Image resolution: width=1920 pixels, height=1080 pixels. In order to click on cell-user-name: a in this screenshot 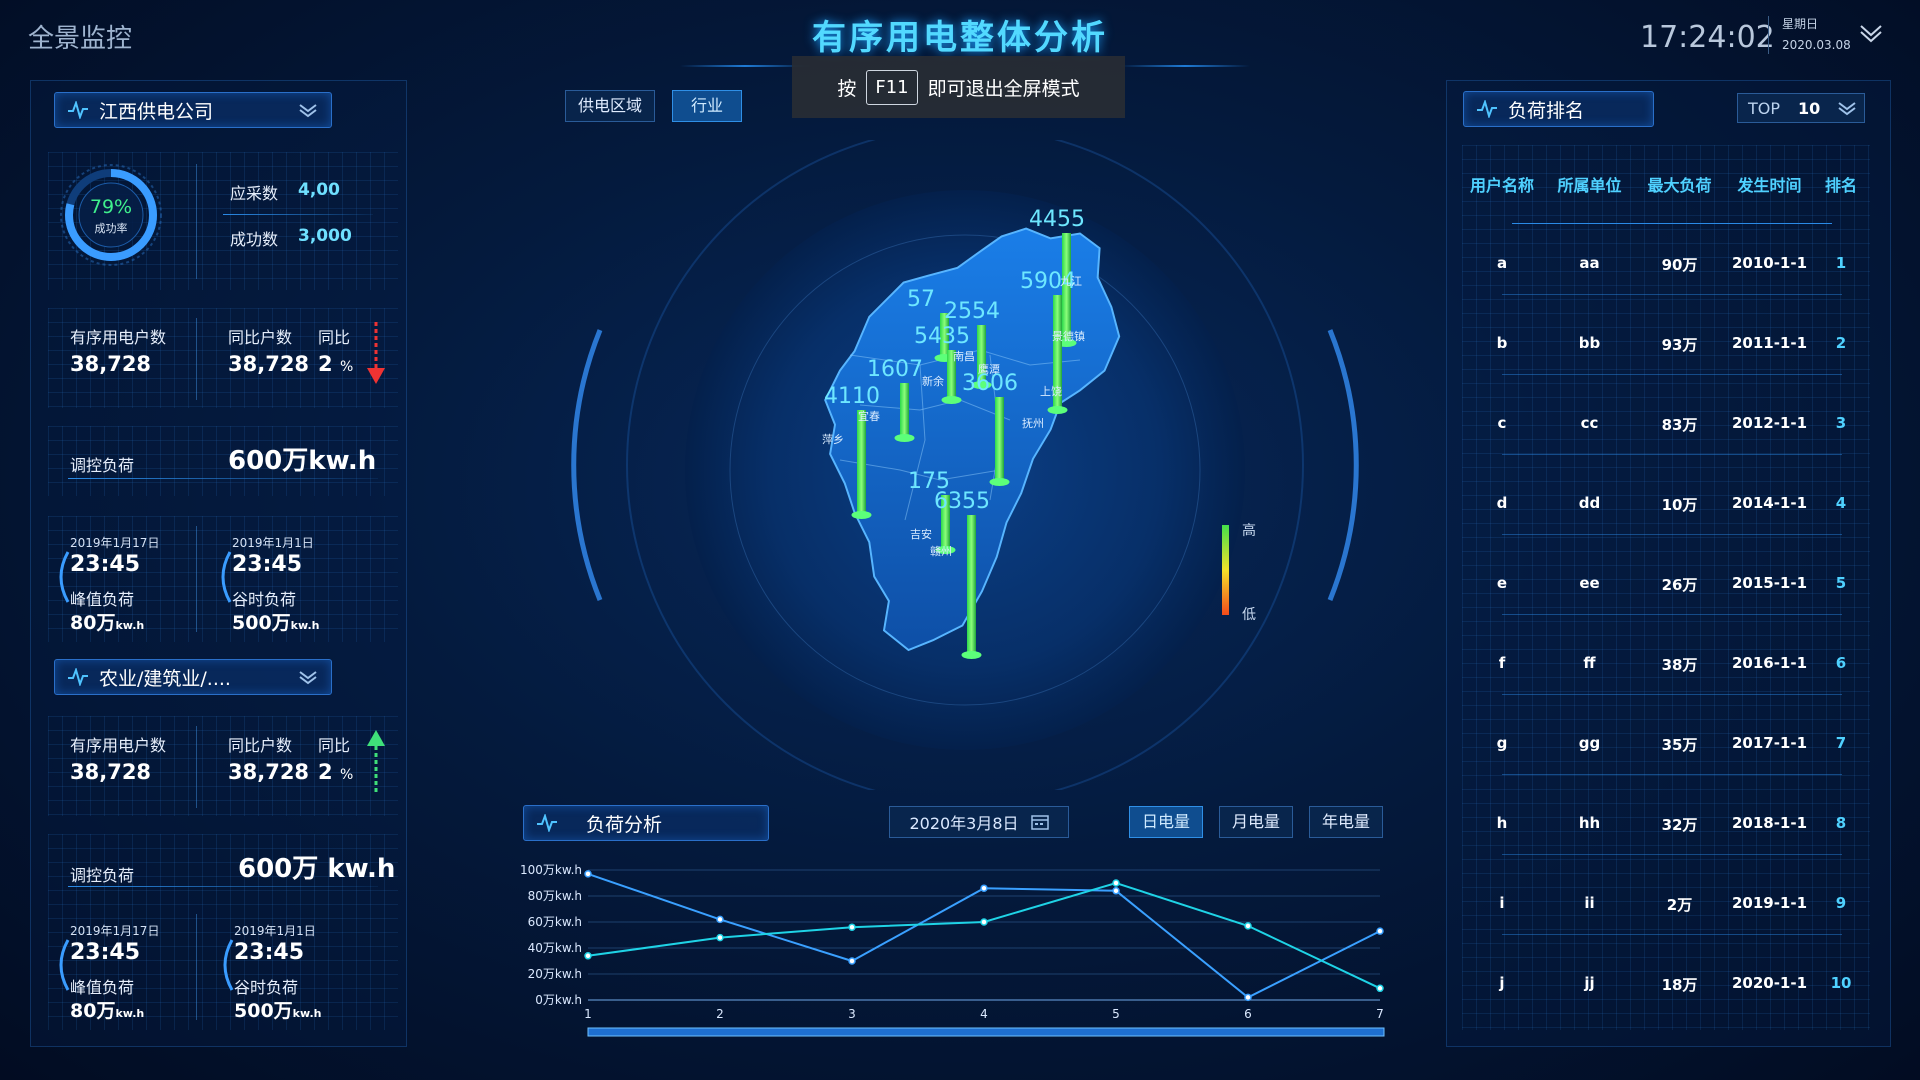, I will do `click(1502, 263)`.